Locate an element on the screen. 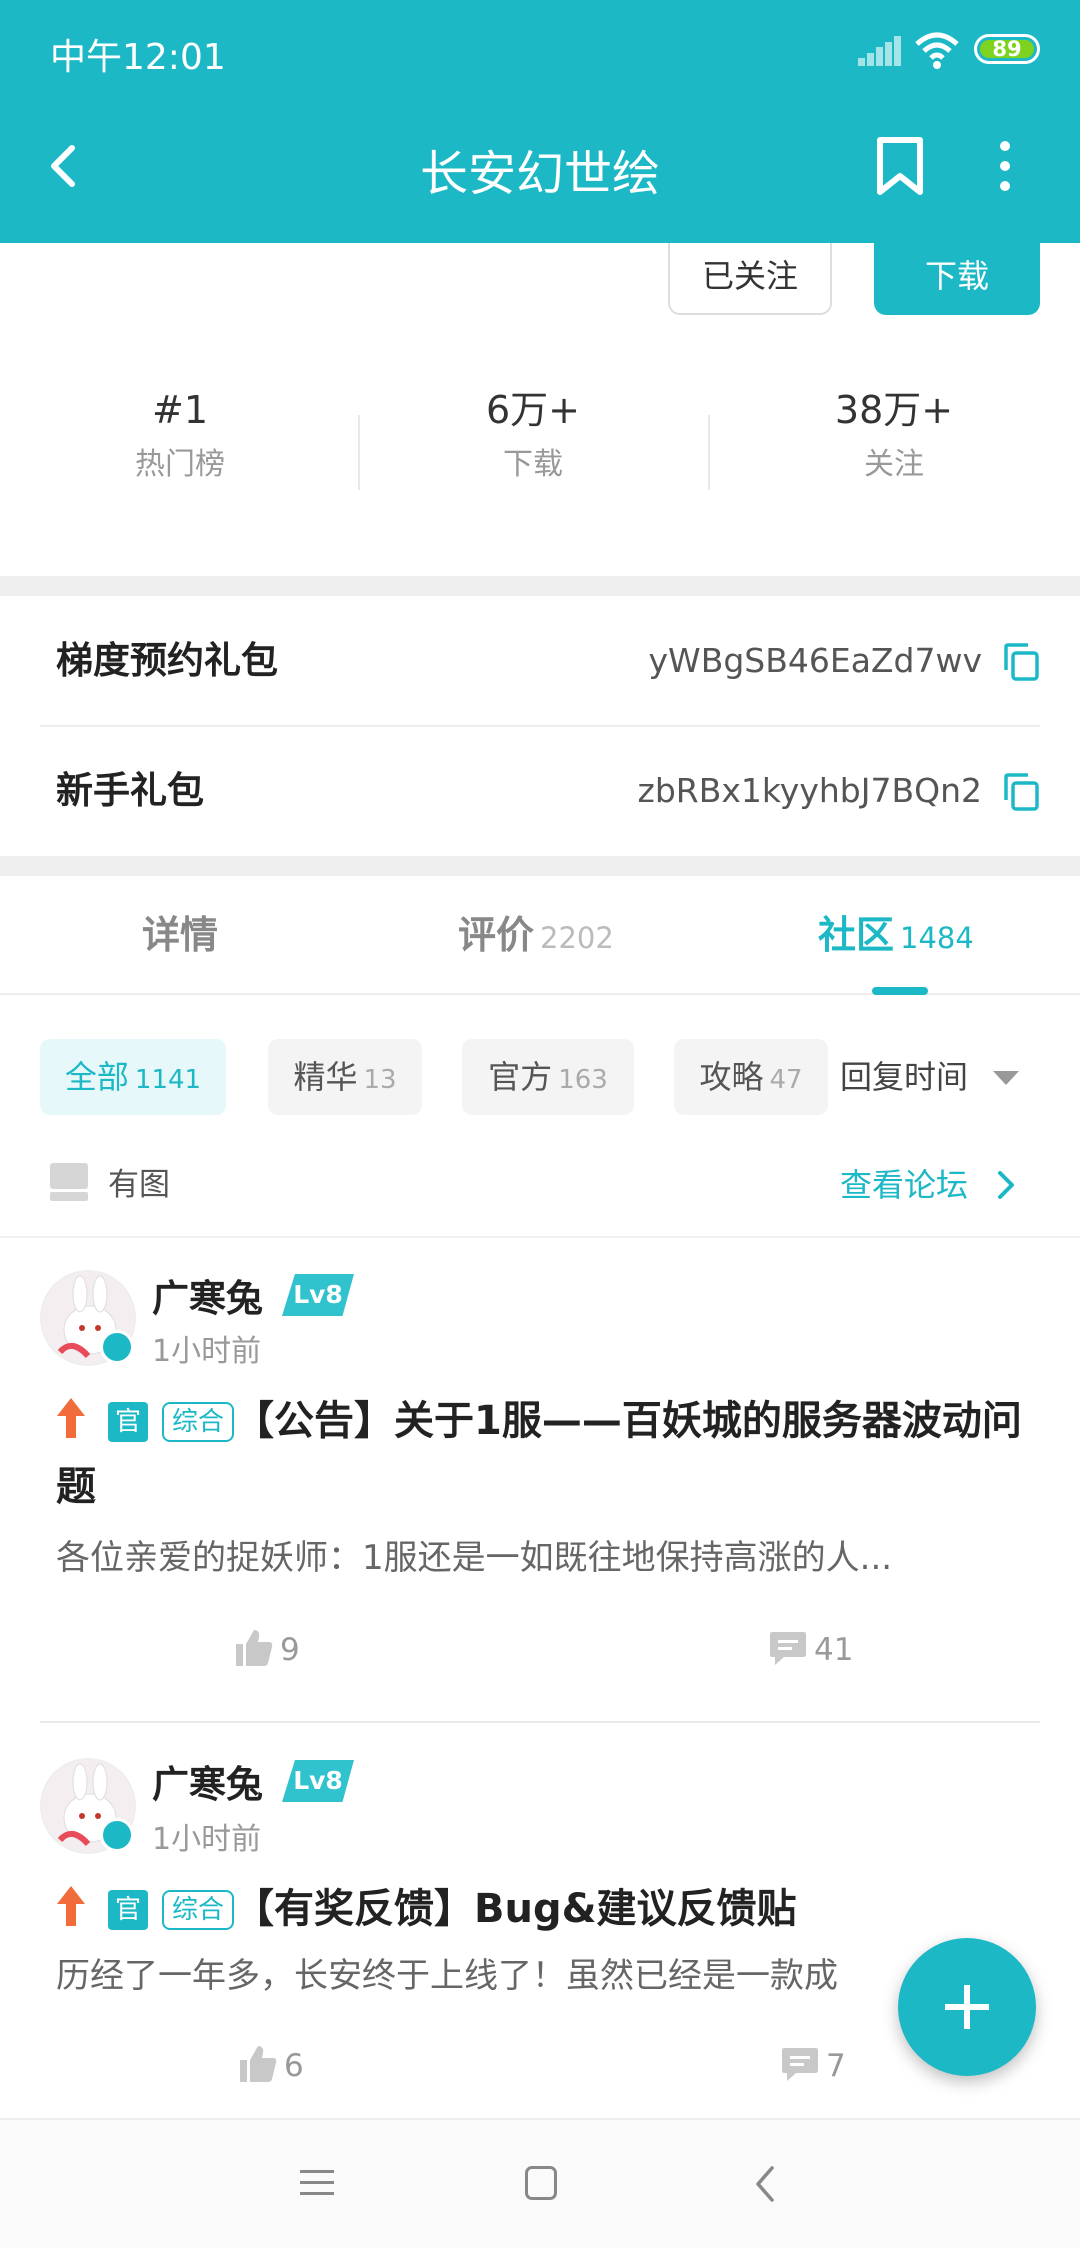 This screenshot has height=2248, width=1080. filter-count: 47 is located at coordinates (786, 1080).